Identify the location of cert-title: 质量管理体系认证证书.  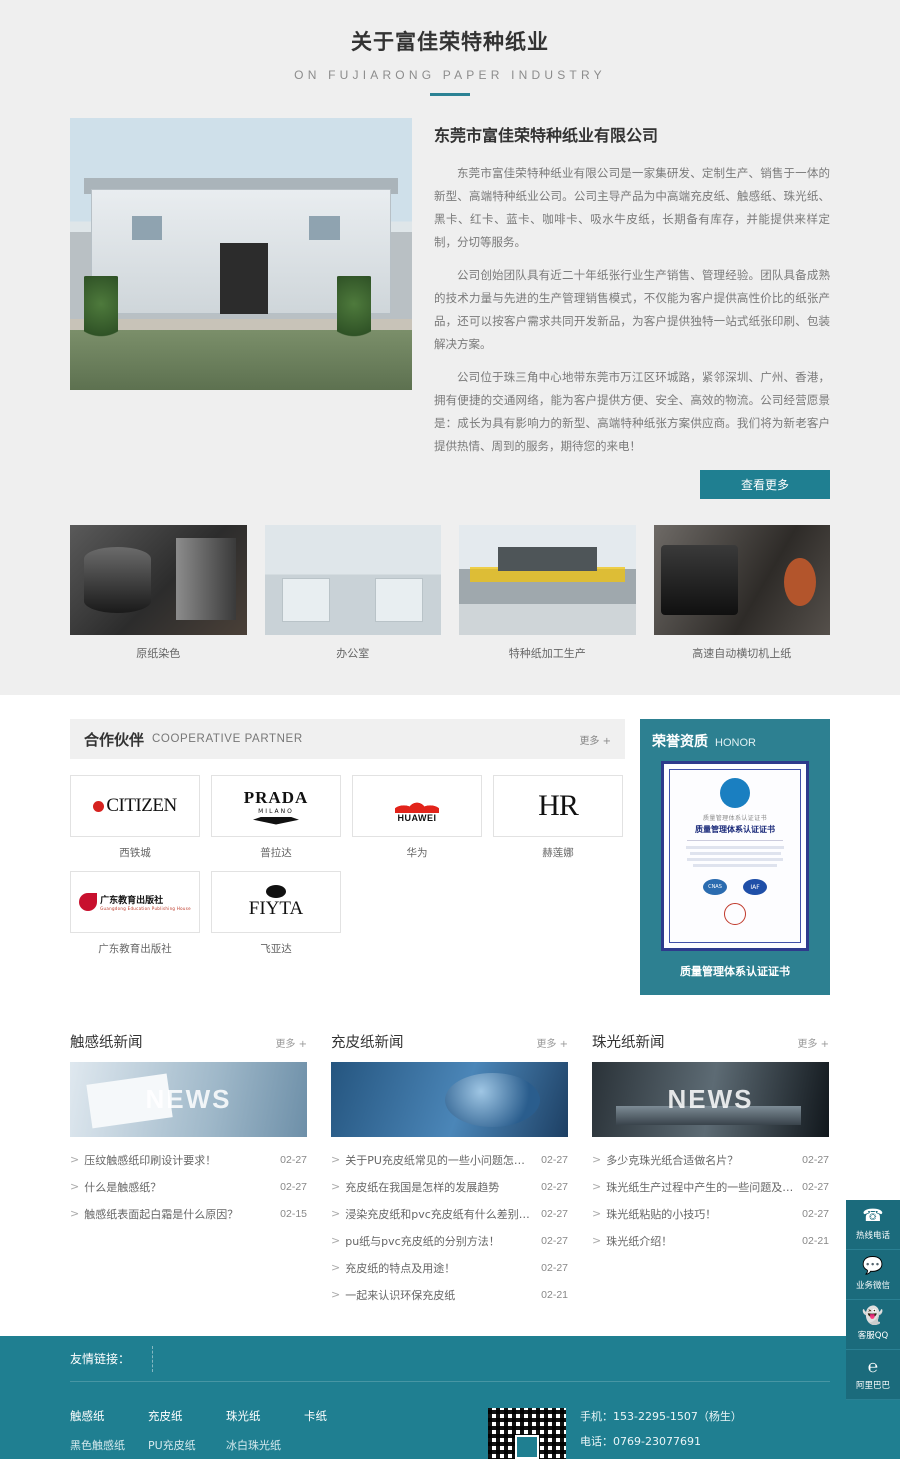
(735, 829).